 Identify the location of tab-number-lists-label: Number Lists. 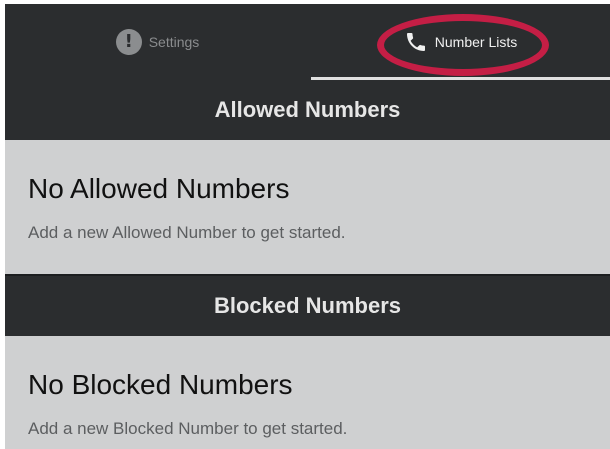
(476, 42).